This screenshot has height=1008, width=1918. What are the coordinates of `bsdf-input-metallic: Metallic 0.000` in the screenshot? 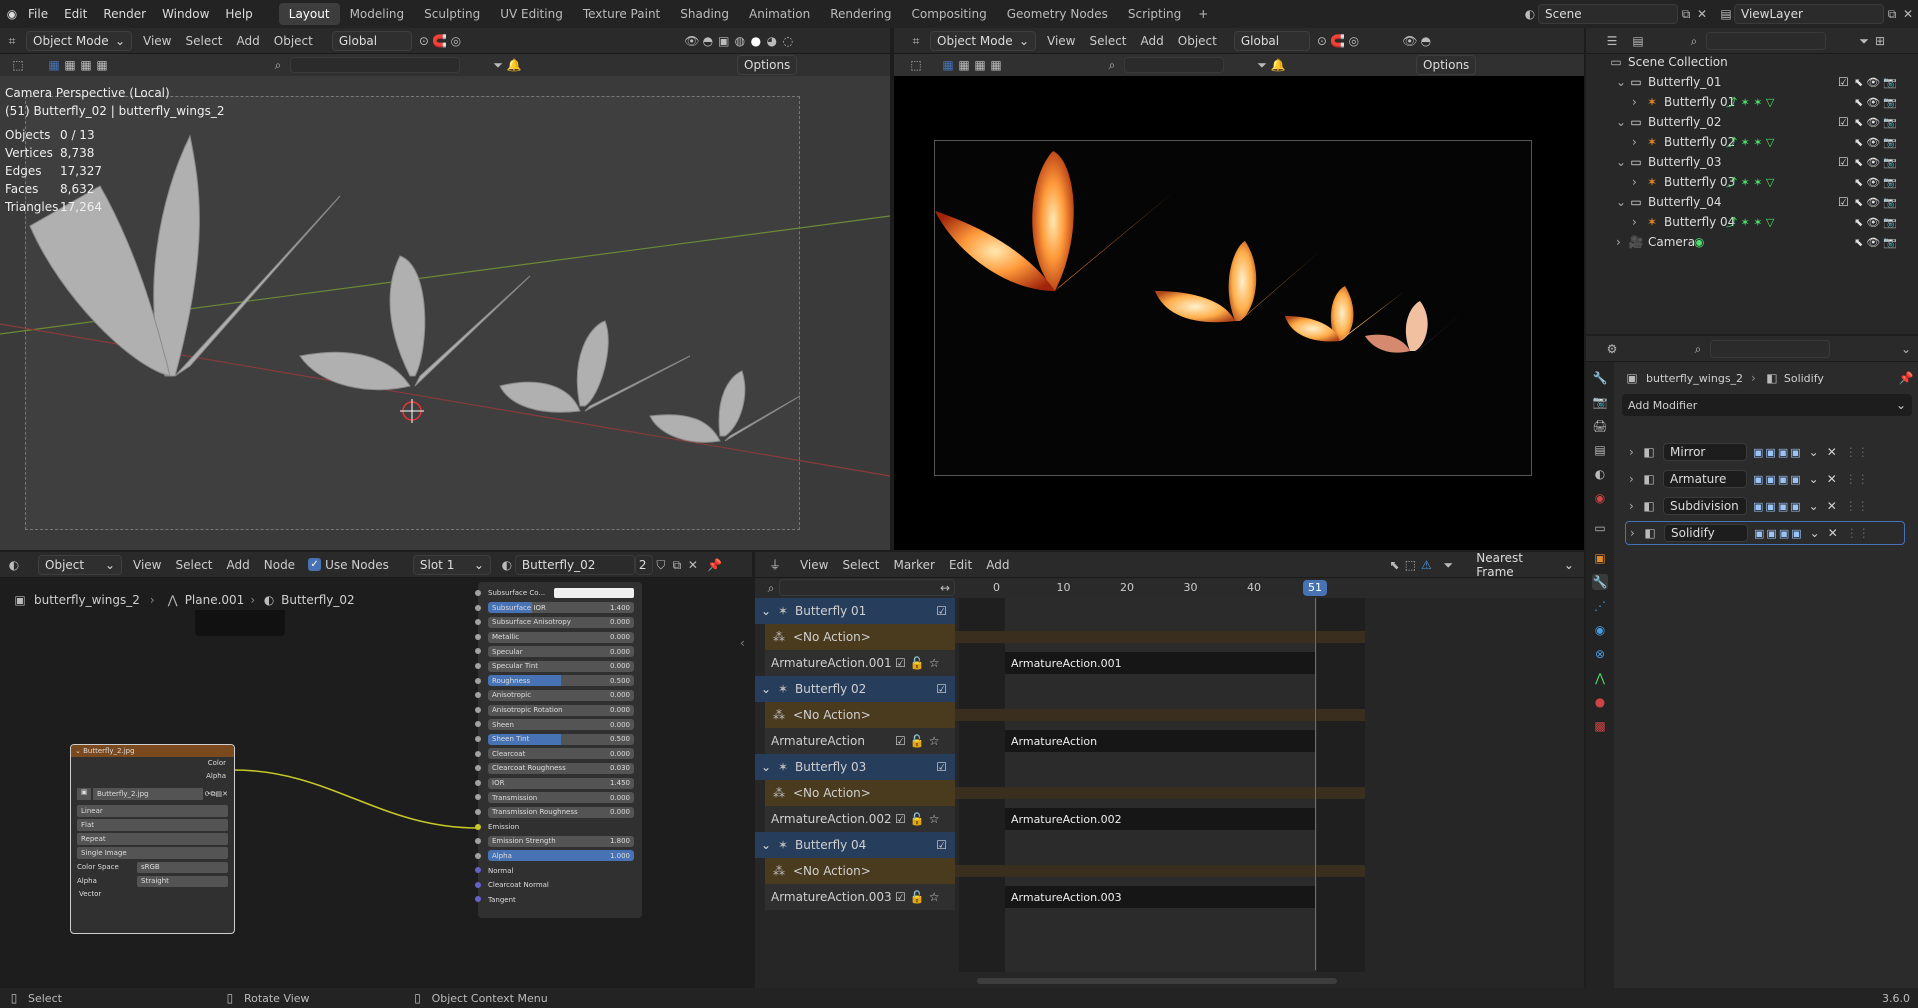 It's located at (558, 637).